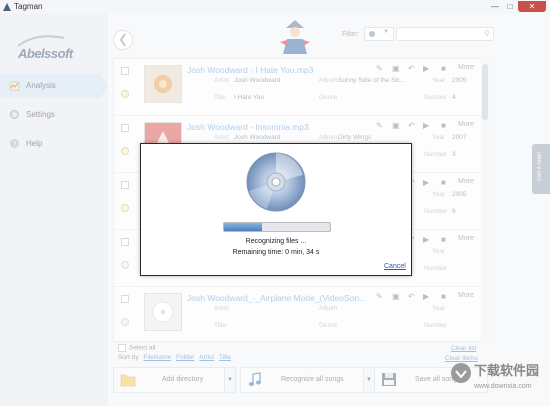  What do you see at coordinates (532, 6) in the screenshot?
I see `close-button: ✕` at bounding box center [532, 6].